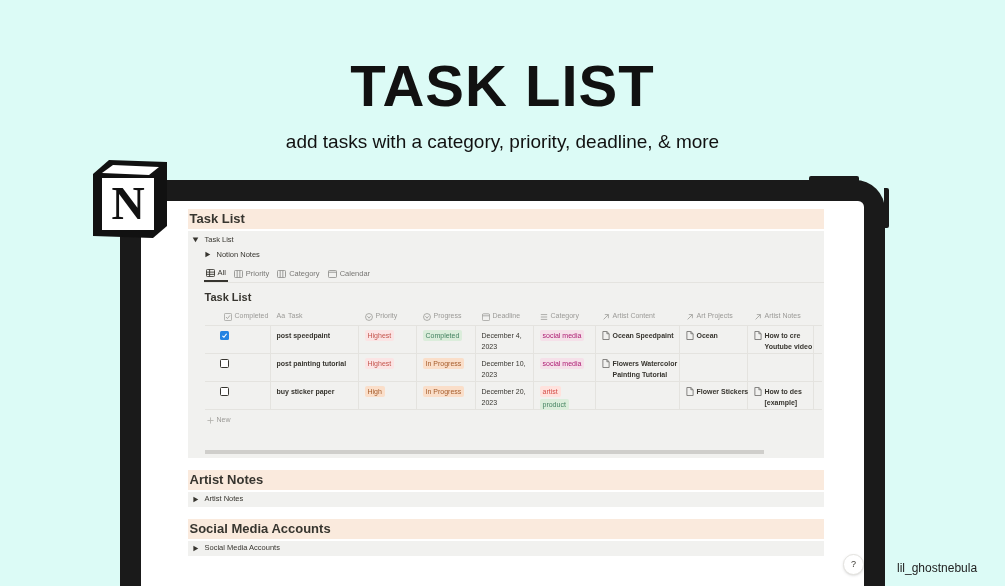 The width and height of the screenshot is (1005, 586). Describe the element at coordinates (228, 297) in the screenshot. I see `table-title: Task List` at that location.